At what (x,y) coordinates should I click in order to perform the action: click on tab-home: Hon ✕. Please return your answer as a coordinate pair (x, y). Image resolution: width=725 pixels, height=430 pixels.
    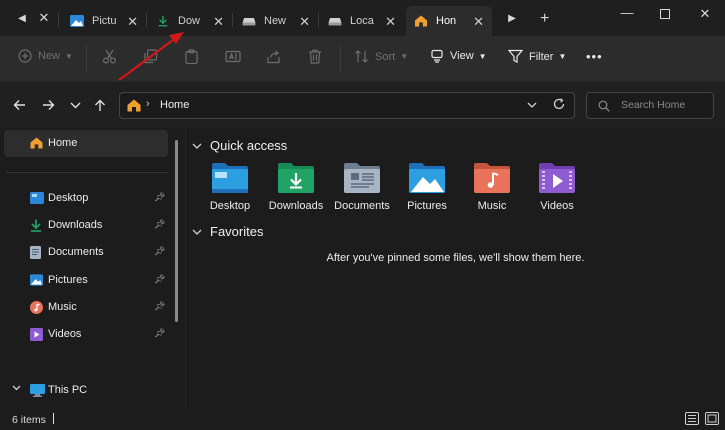
    Looking at the image, I should click on (449, 21).